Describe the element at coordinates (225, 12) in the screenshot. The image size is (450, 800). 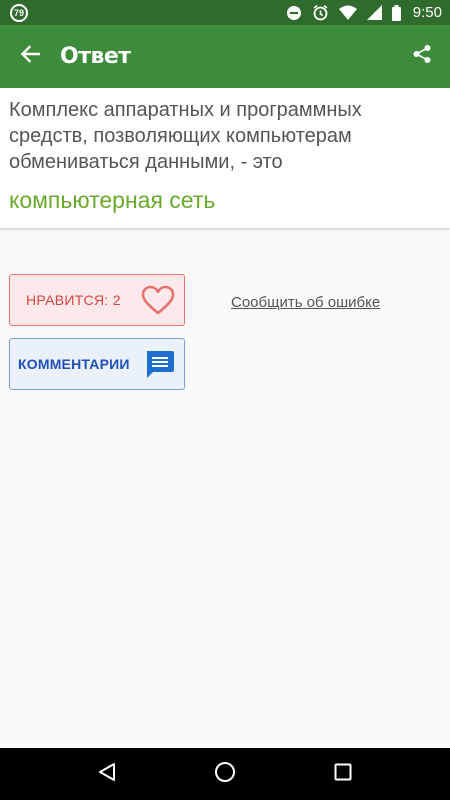
I see `status-bar: 79 9:50` at that location.